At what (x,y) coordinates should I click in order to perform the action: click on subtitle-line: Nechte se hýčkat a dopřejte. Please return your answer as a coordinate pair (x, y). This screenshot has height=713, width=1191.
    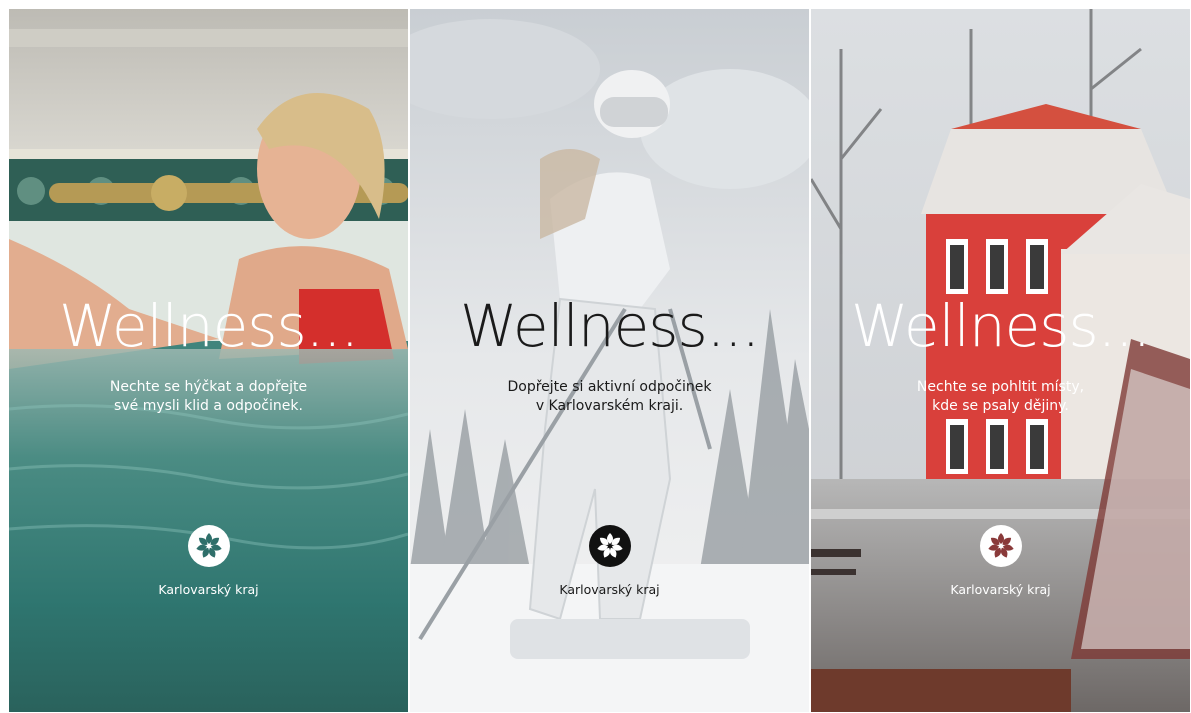
    Looking at the image, I should click on (208, 387).